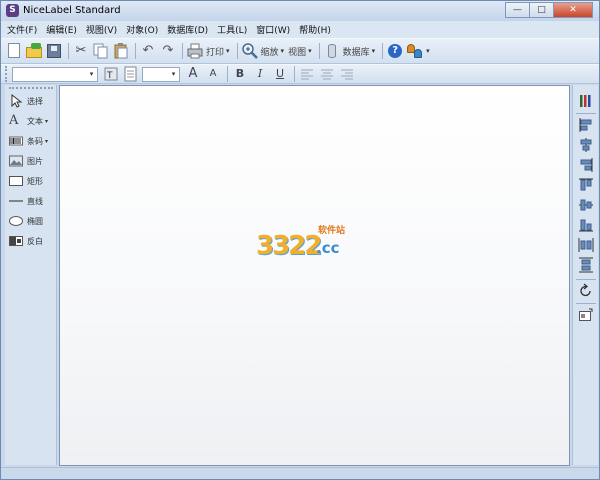  I want to click on shrink-font-button: A, so click(213, 74).